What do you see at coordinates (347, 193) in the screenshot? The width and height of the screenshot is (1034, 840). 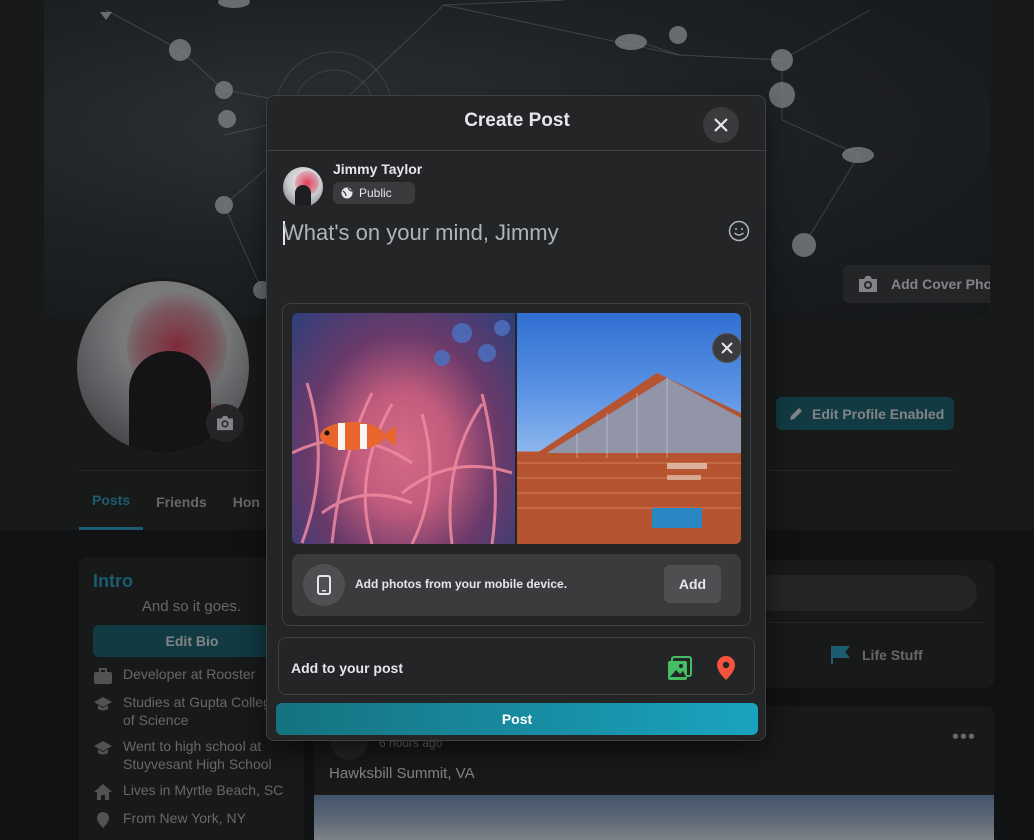 I see `globe-icon` at bounding box center [347, 193].